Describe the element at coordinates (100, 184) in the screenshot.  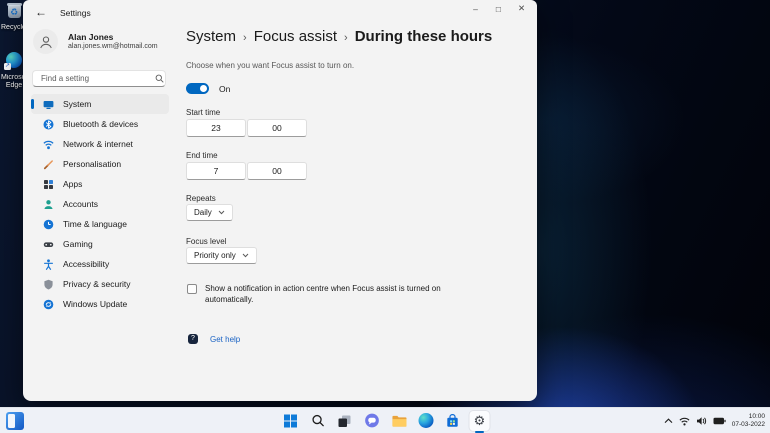
I see `sidebar-item-apps: Apps` at that location.